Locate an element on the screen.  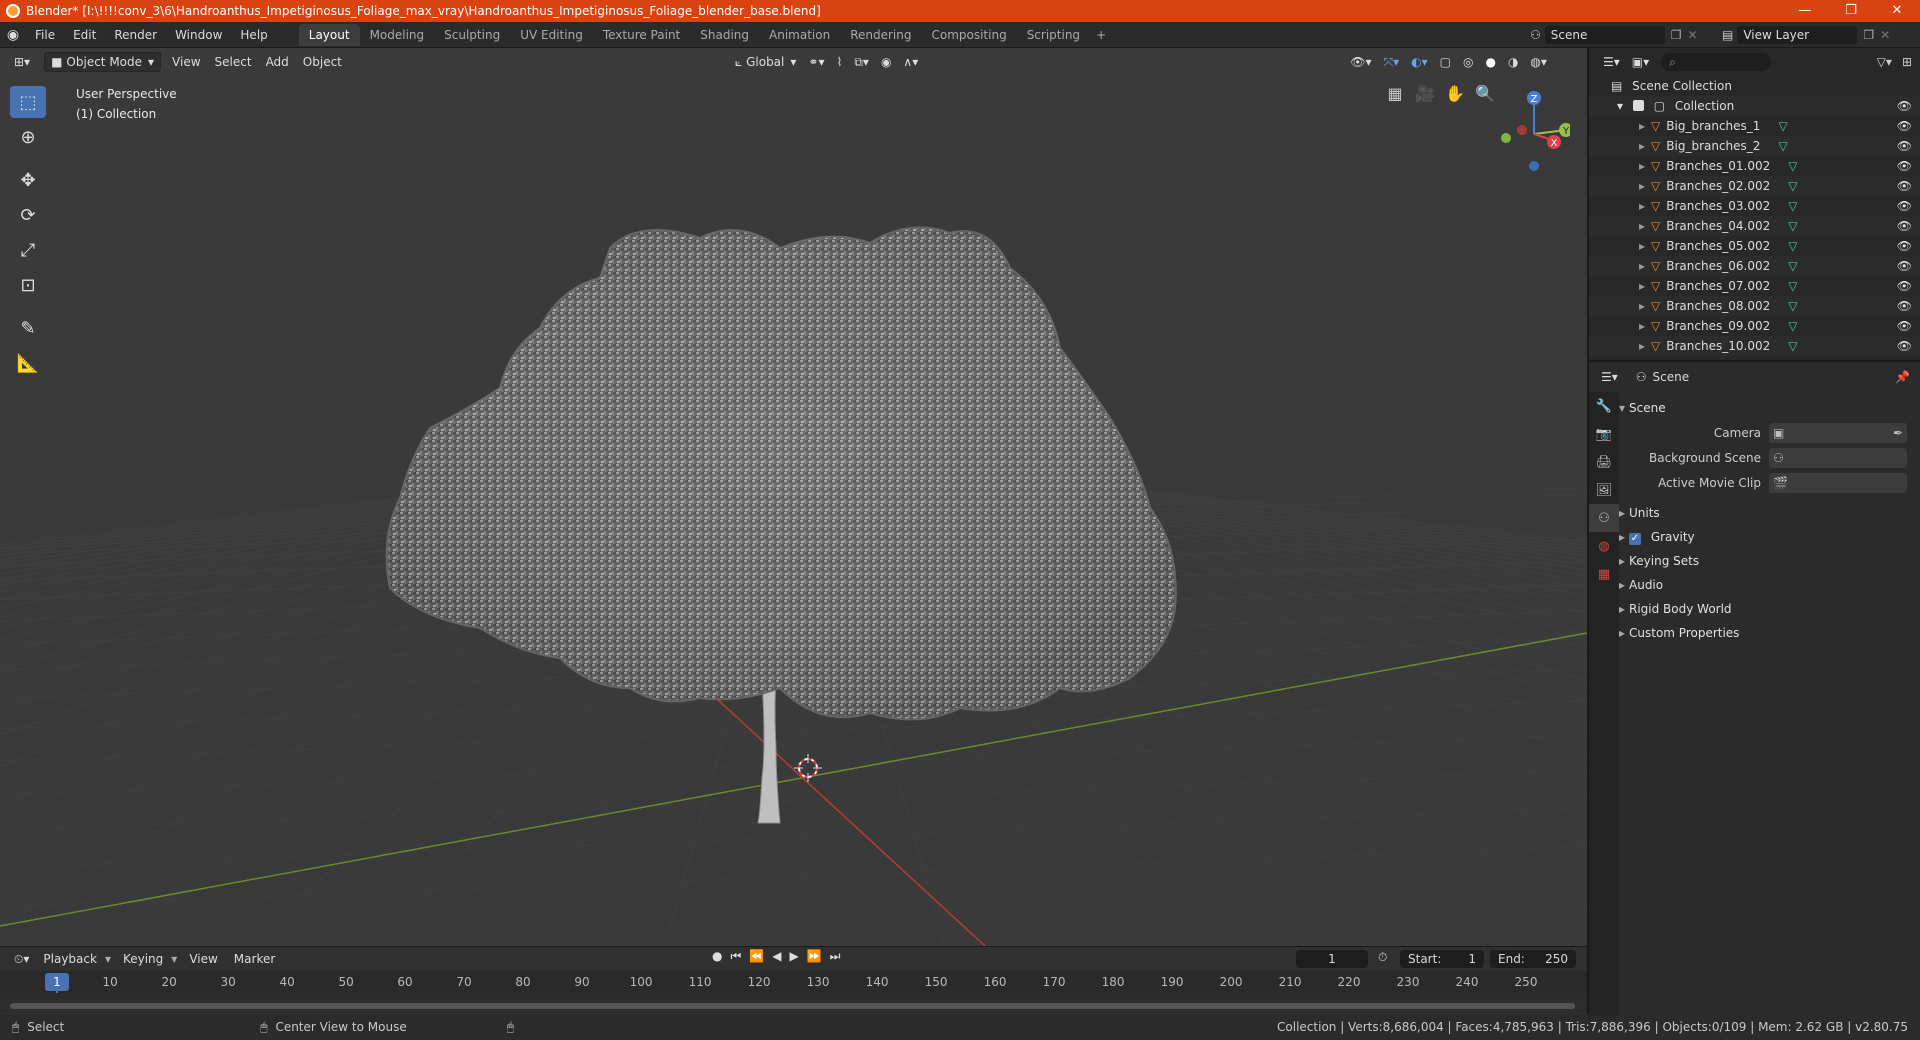
blender-logo-icon: ◉ is located at coordinates (13, 35).